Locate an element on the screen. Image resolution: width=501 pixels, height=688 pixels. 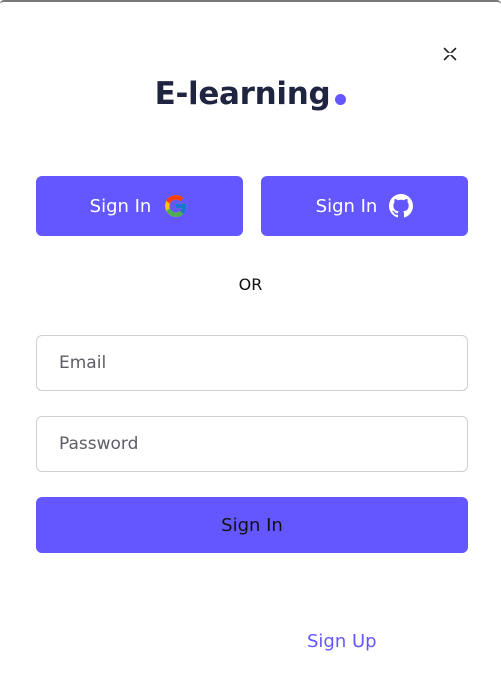
sign-in-button: Sign In is located at coordinates (252, 525).